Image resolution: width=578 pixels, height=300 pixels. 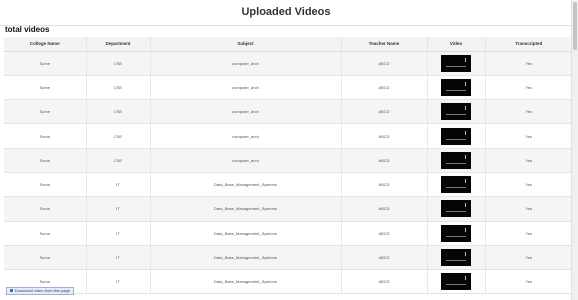 What do you see at coordinates (246, 44) in the screenshot?
I see `column-header-subject: Subject` at bounding box center [246, 44].